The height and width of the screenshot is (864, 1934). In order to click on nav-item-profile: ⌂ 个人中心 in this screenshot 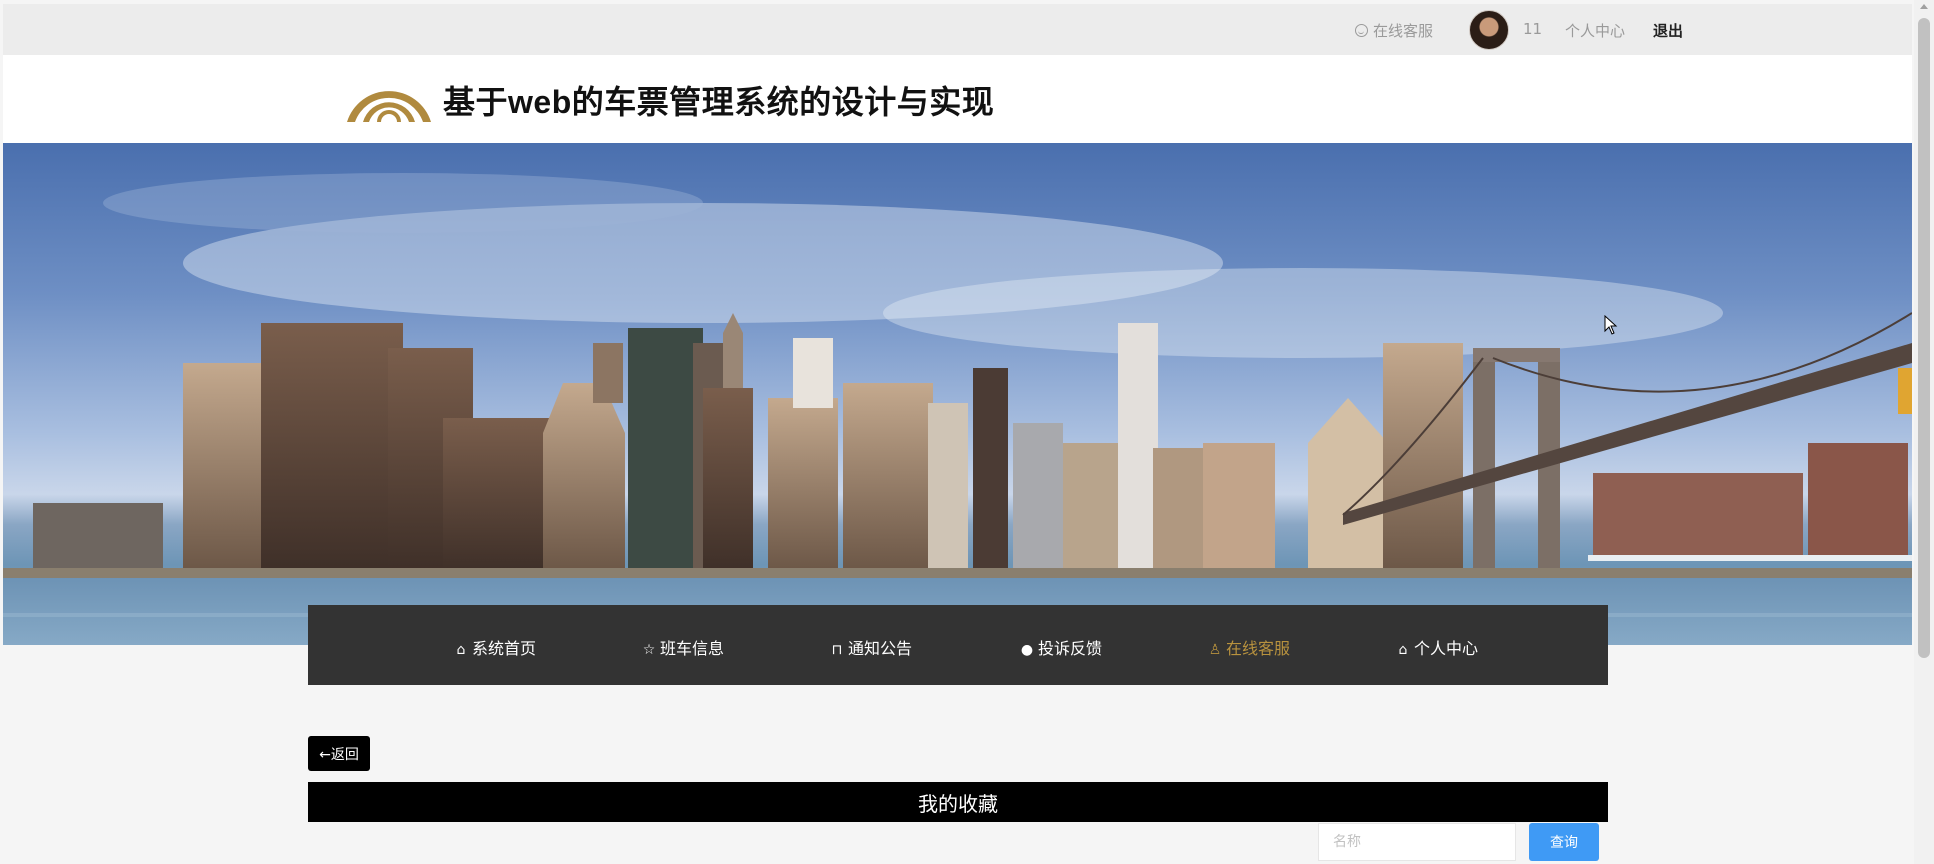, I will do `click(1436, 647)`.